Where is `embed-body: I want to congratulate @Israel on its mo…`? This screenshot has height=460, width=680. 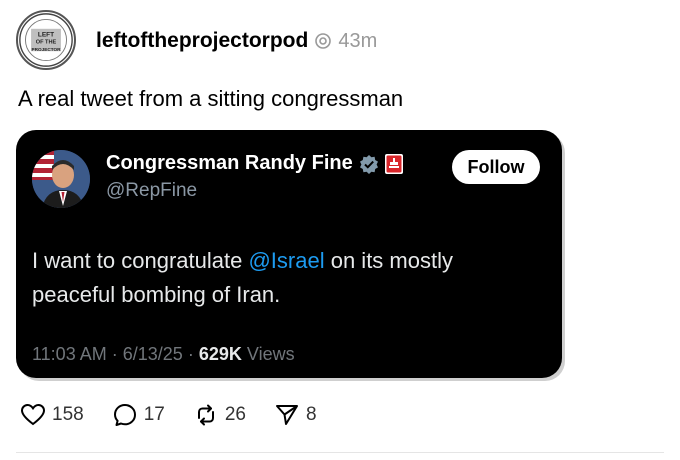 embed-body: I want to congratulate @Israel on its mo… is located at coordinates (282, 278).